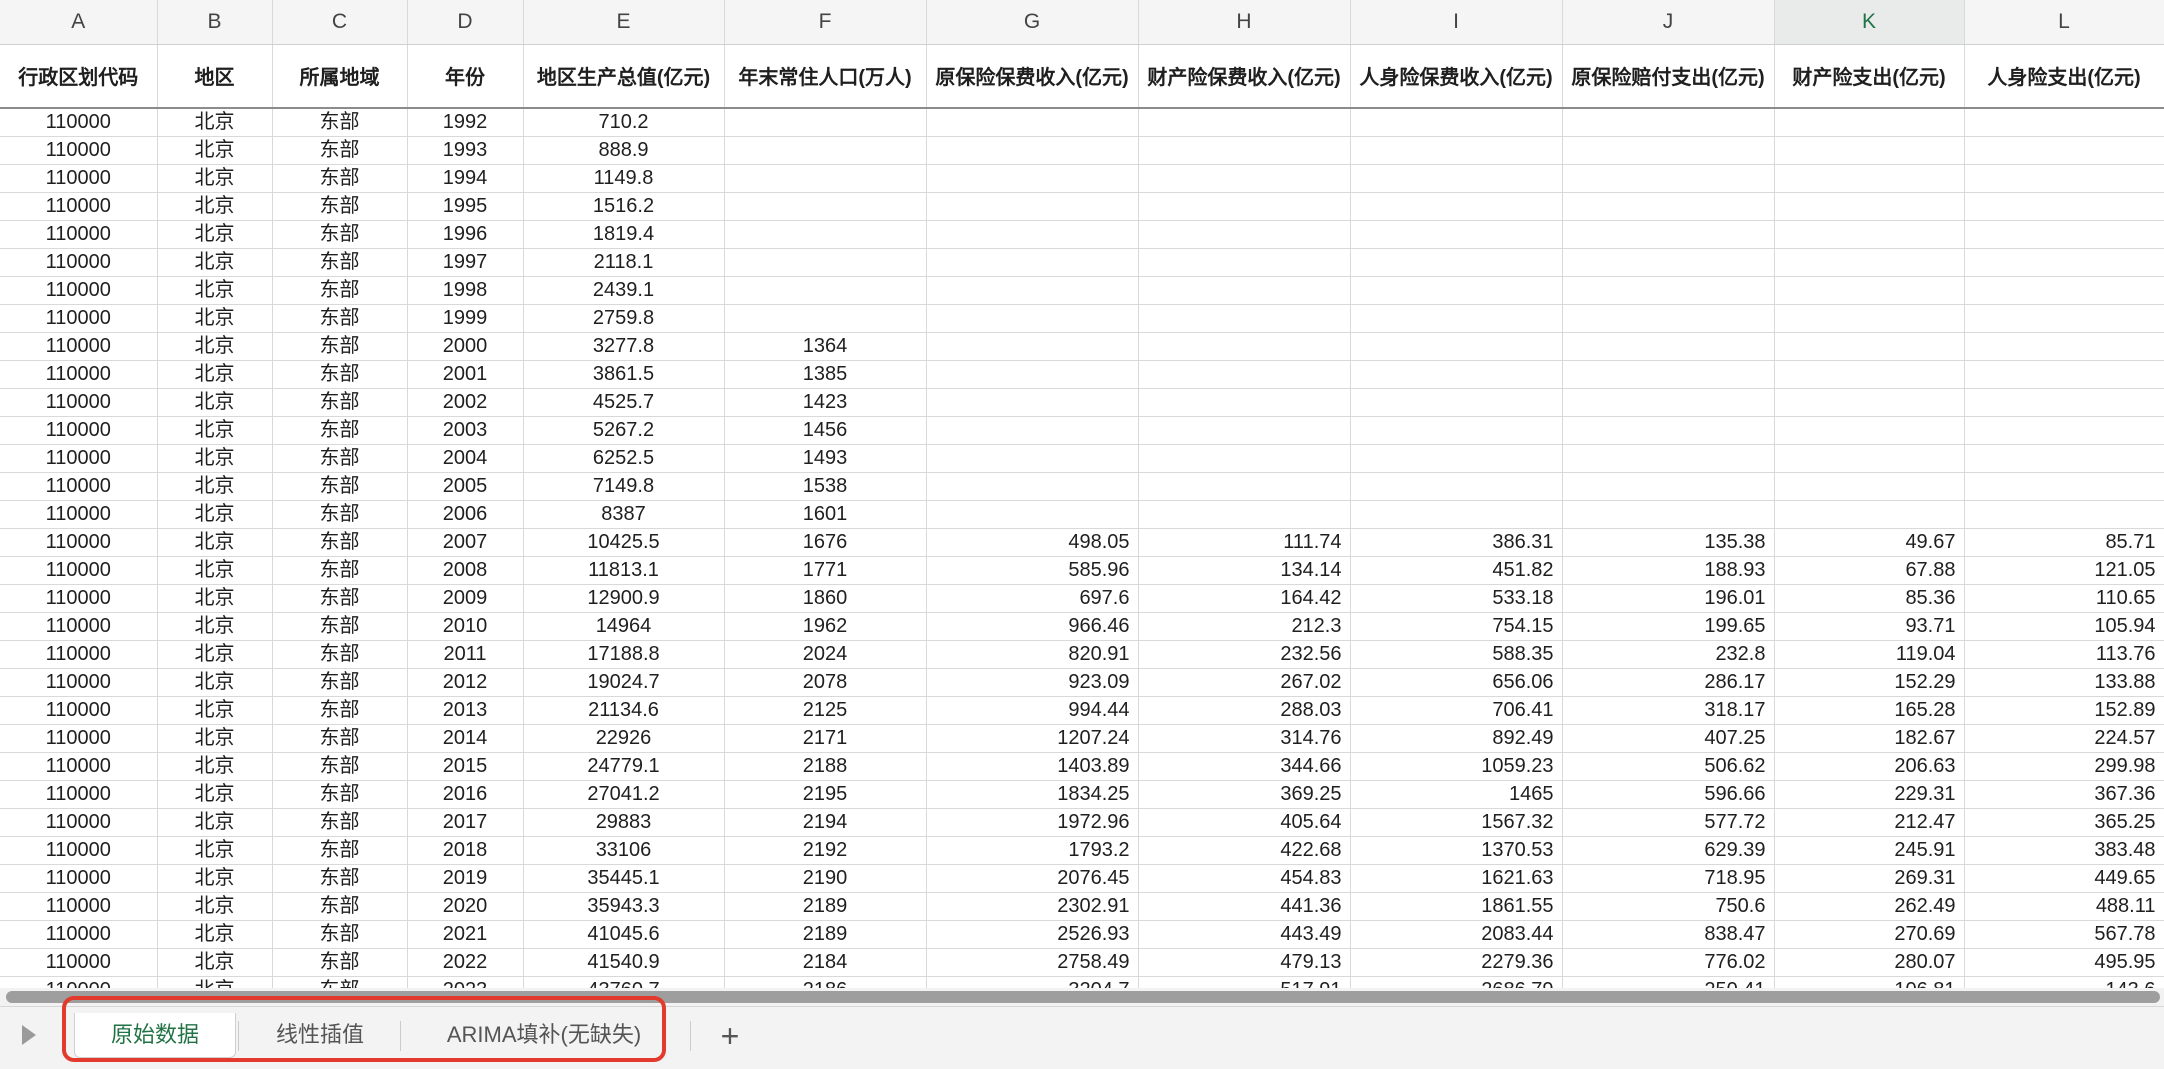 This screenshot has width=2164, height=1069. Describe the element at coordinates (2064, 906) in the screenshot. I see `table-cell: 488.11` at that location.